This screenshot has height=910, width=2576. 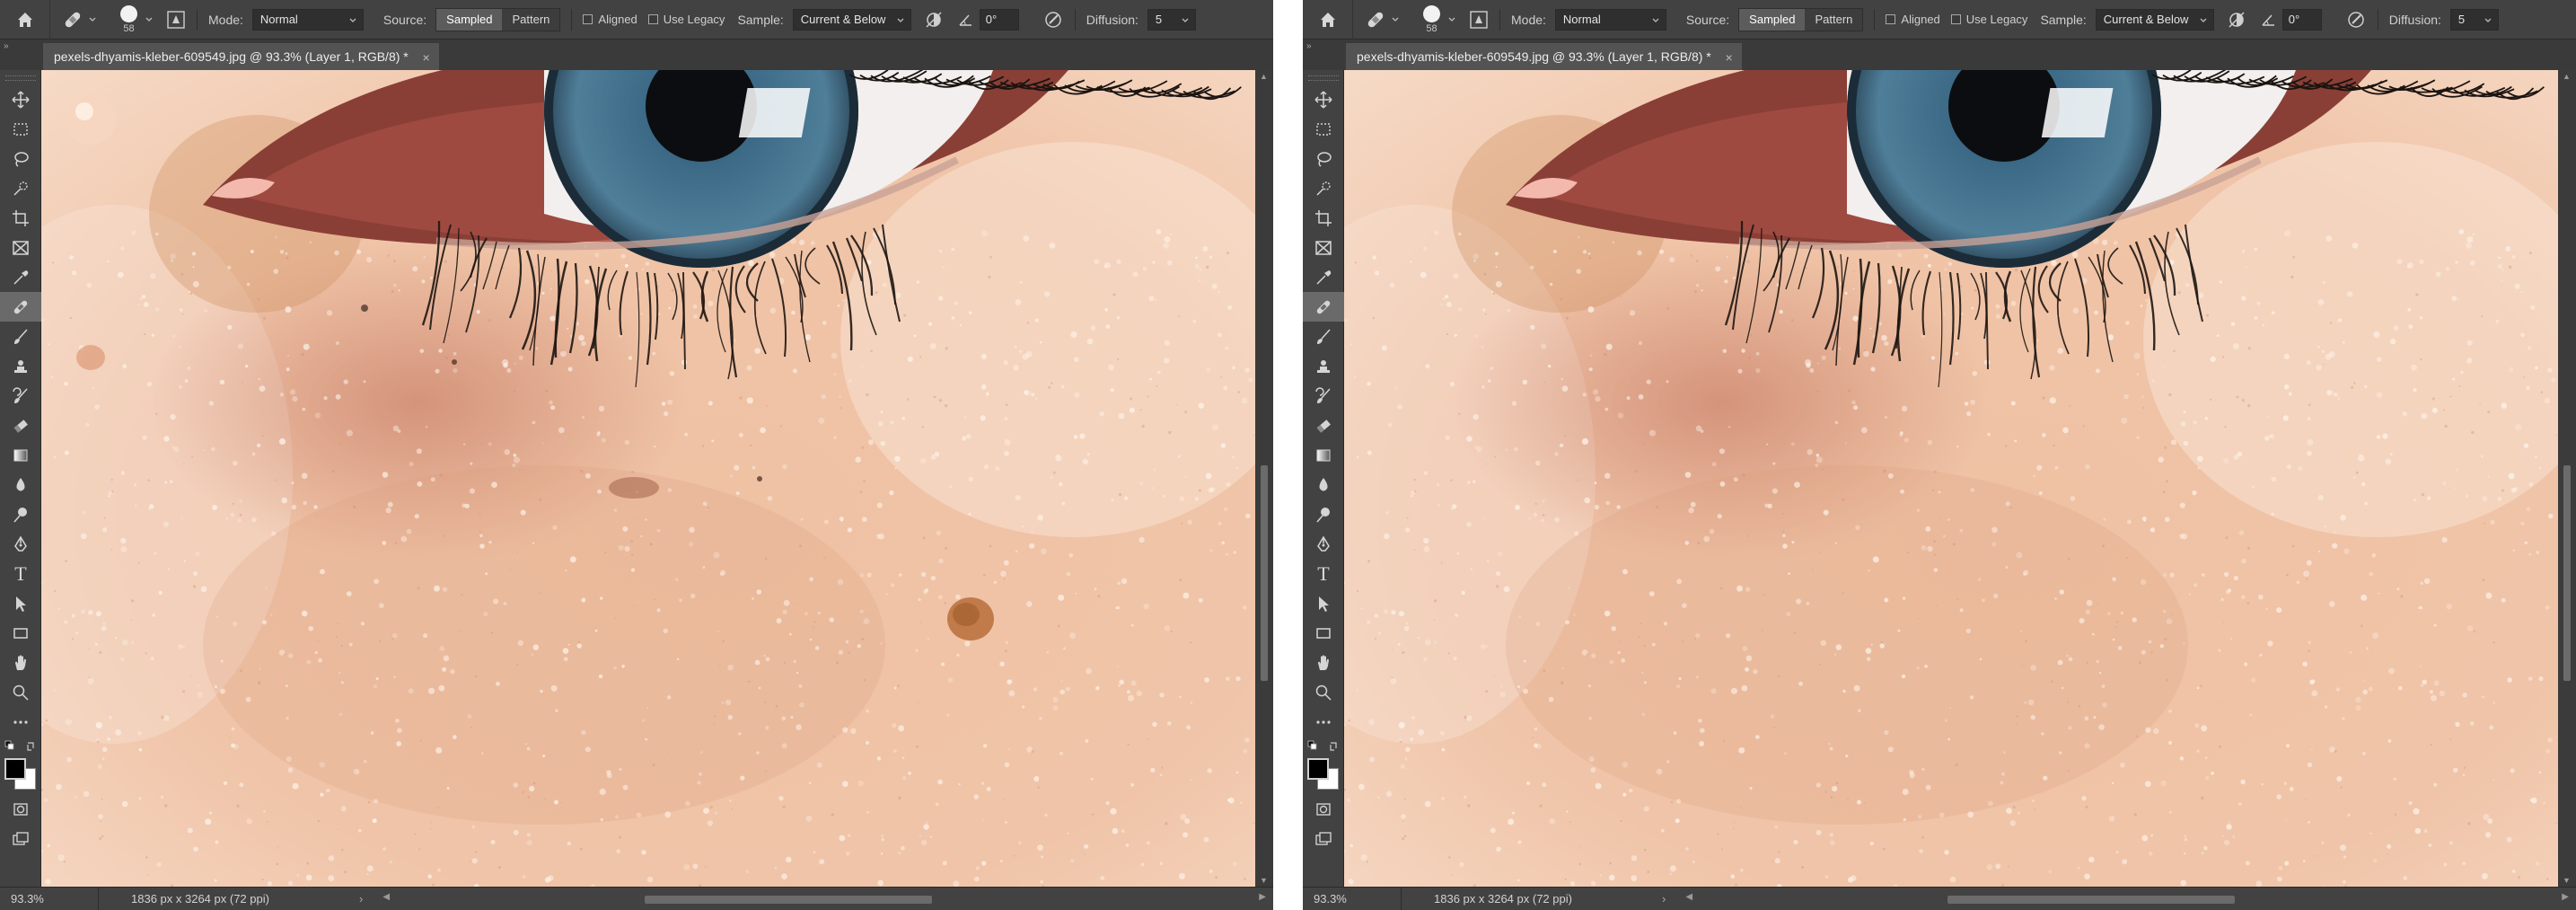 What do you see at coordinates (6, 46) in the screenshot?
I see `collapse-panels-icon: »` at bounding box center [6, 46].